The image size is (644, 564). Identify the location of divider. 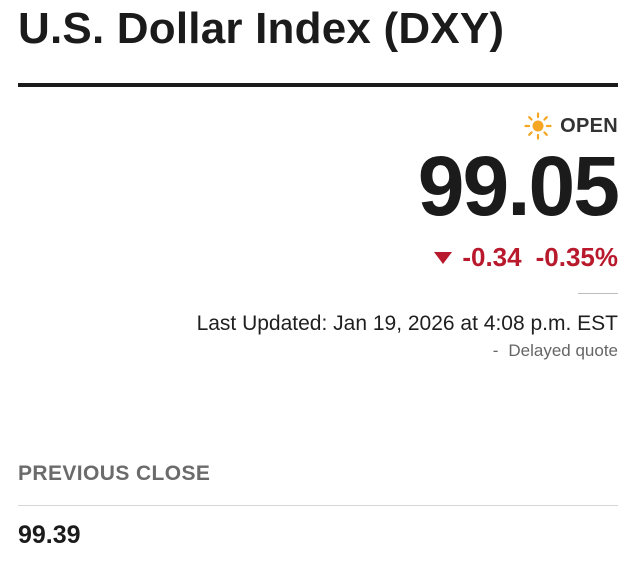
(598, 293).